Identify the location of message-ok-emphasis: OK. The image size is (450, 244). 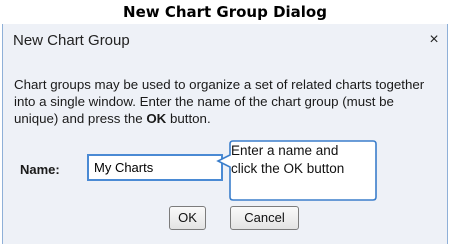
(156, 118).